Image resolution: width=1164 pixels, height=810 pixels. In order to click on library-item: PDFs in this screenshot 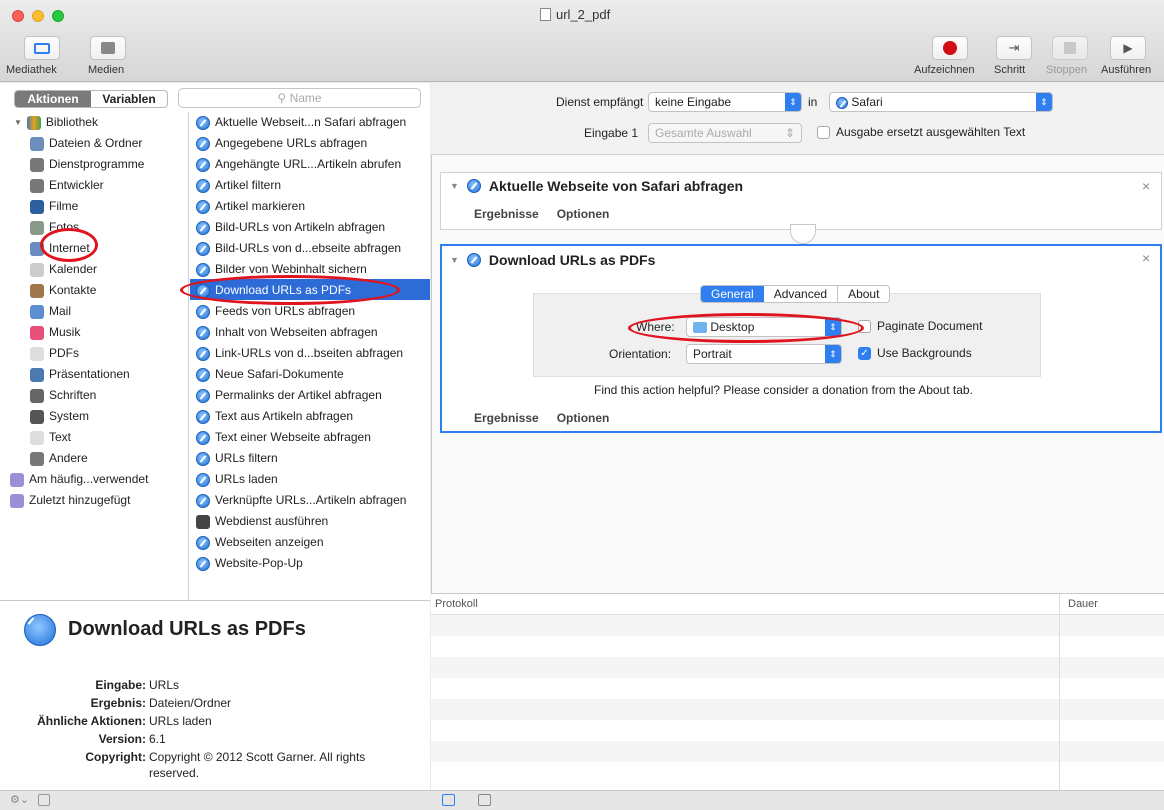, I will do `click(54, 353)`.